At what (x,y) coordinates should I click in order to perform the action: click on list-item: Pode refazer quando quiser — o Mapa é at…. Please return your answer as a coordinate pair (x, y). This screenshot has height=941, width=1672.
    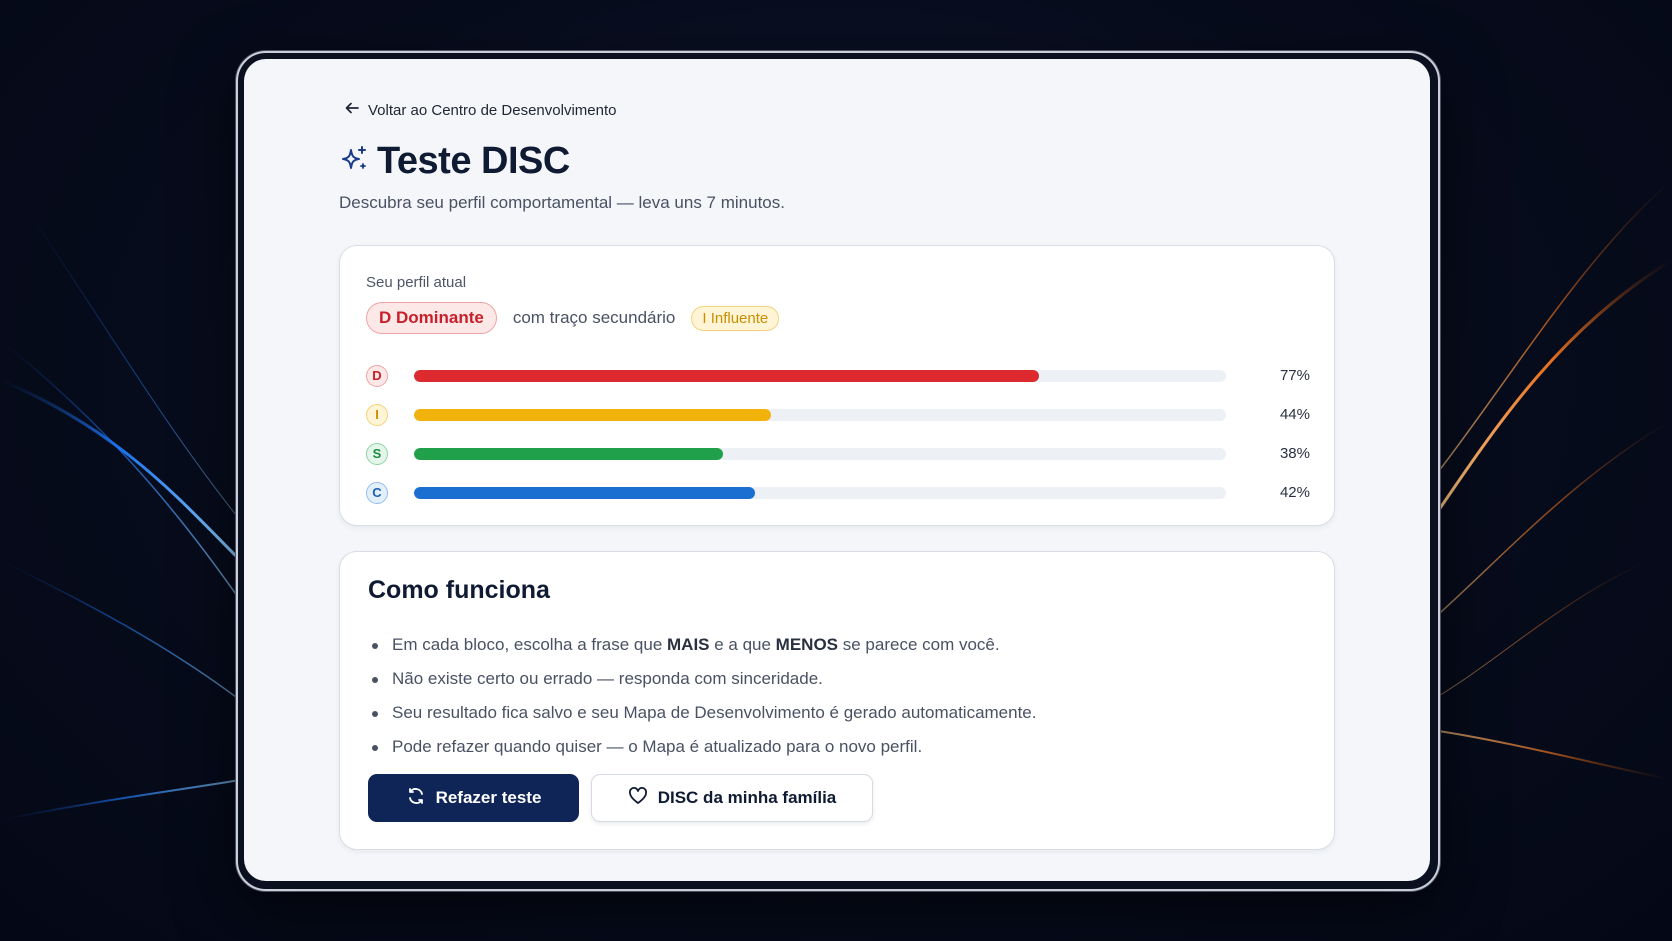
    Looking at the image, I should click on (702, 747).